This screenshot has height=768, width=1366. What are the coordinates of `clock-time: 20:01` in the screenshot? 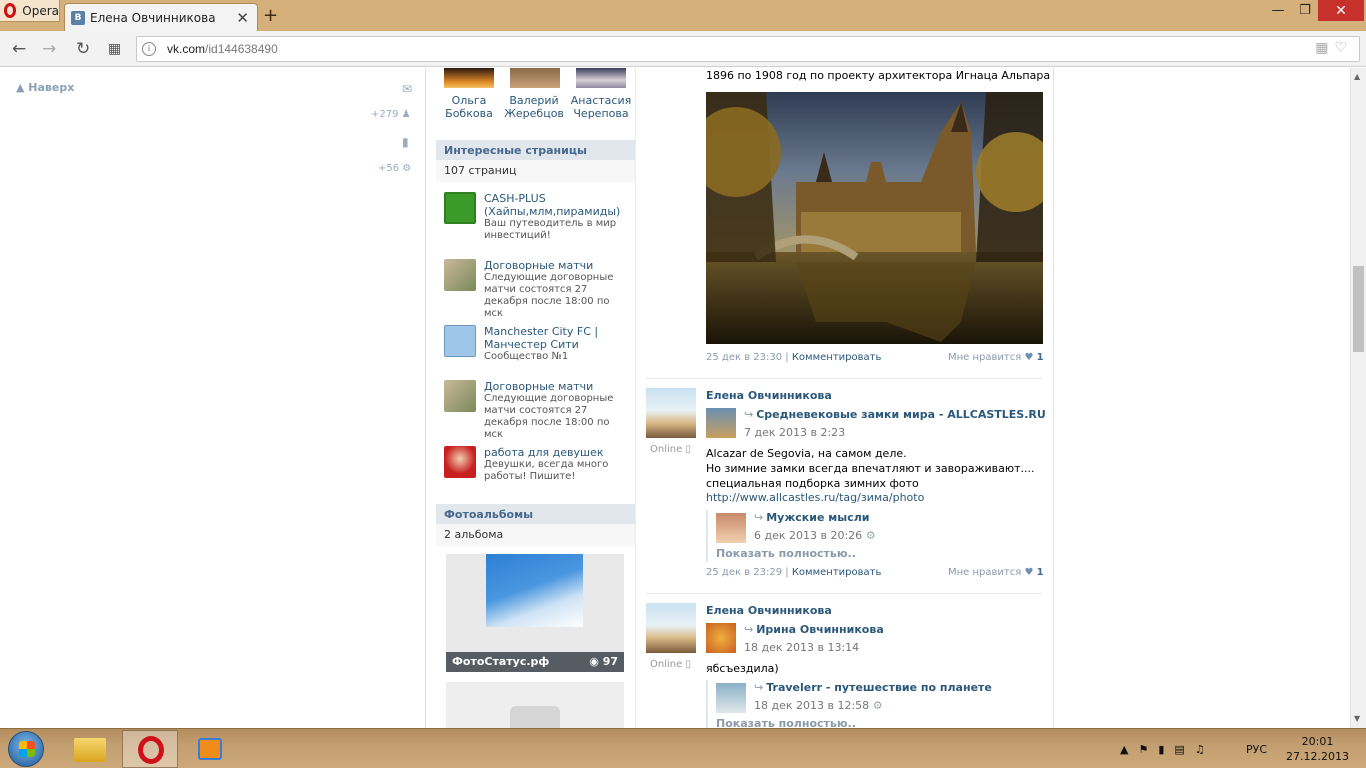 It's located at (1317, 741).